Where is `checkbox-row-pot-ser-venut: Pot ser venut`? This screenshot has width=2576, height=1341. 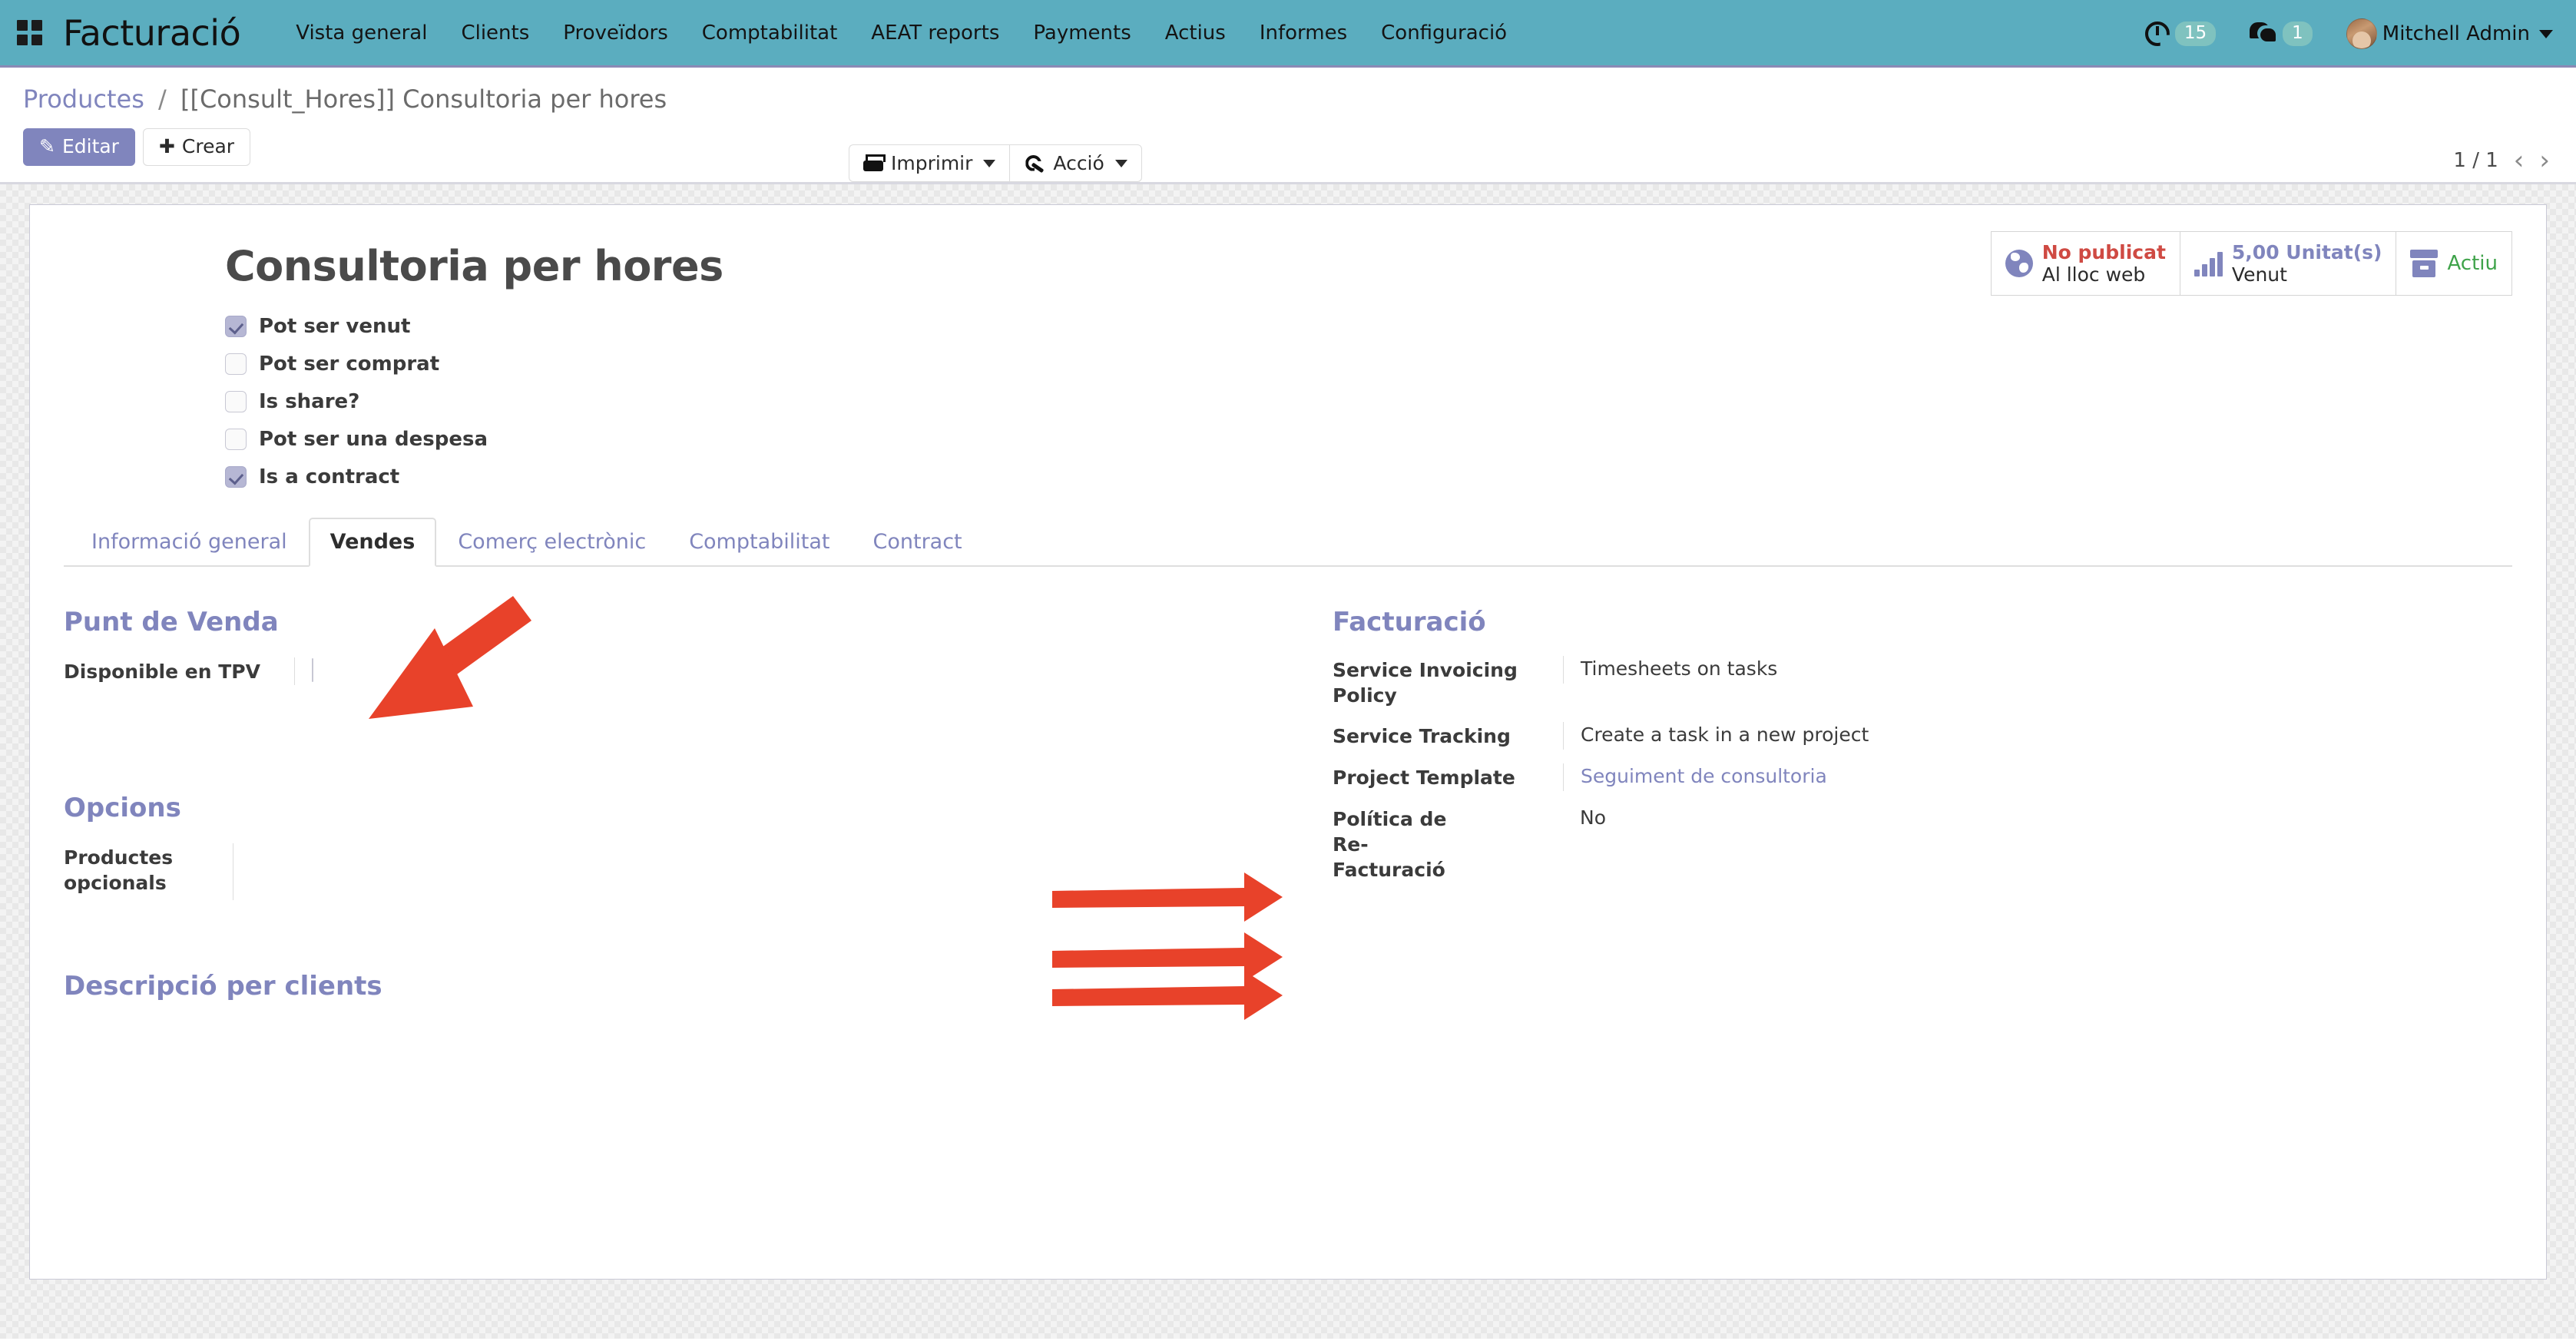 checkbox-row-pot-ser-venut: Pot ser venut is located at coordinates (1368, 326).